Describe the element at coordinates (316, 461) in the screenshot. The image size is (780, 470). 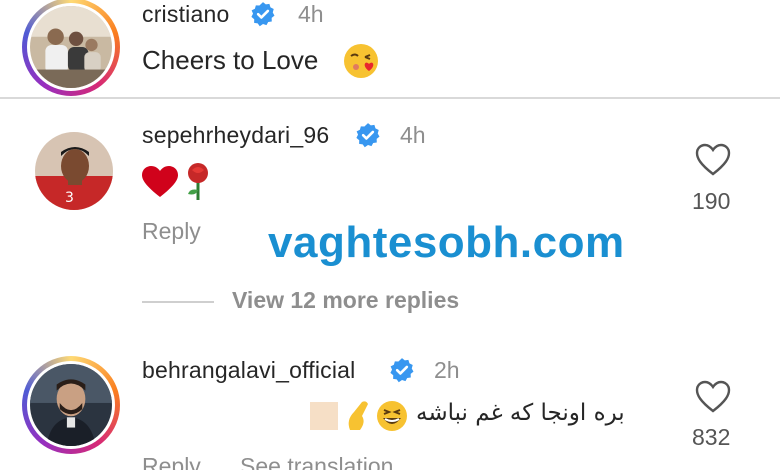
I see `see-translation-button: See translation` at that location.